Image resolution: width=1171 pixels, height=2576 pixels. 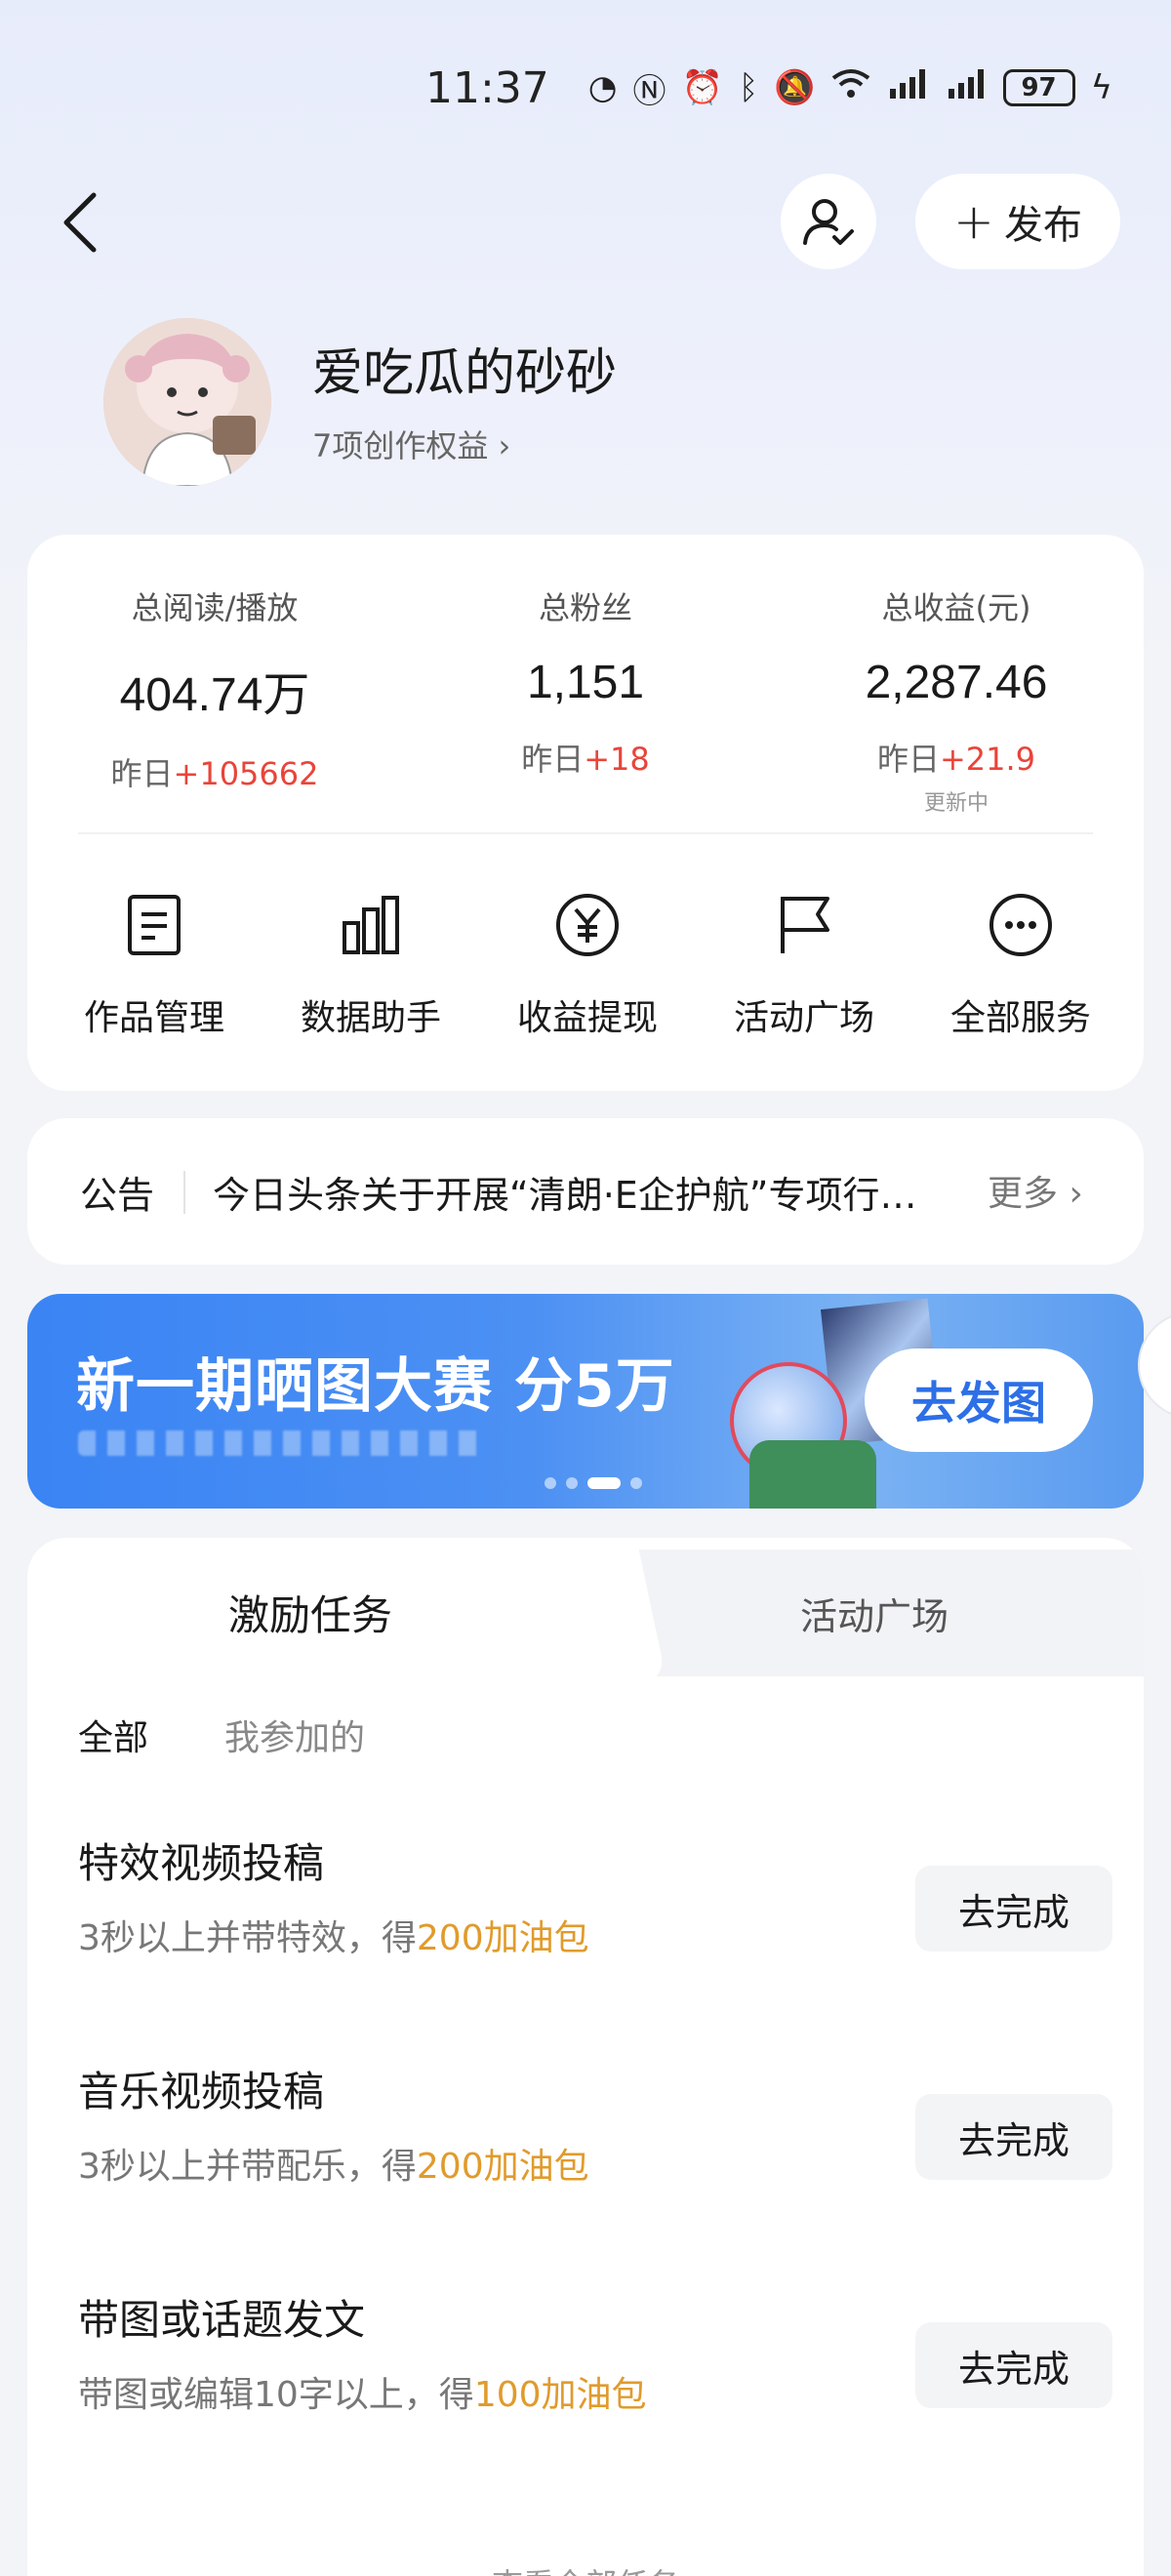 What do you see at coordinates (375, 1386) in the screenshot?
I see `banner-title: 新一期晒图大赛 分5万` at bounding box center [375, 1386].